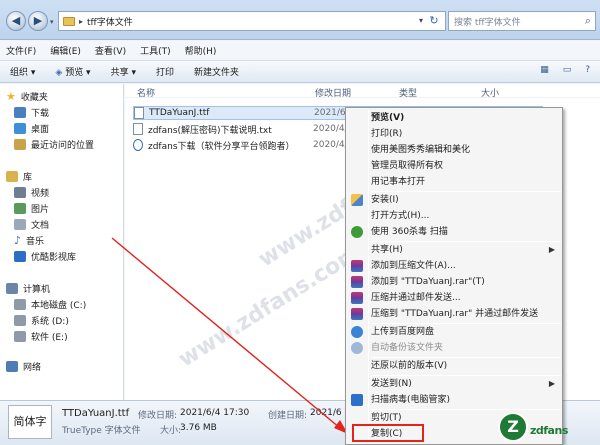 The image size is (600, 445). What do you see at coordinates (391, 384) in the screenshot?
I see `menu-item-label: 发送到(N)` at bounding box center [391, 384].